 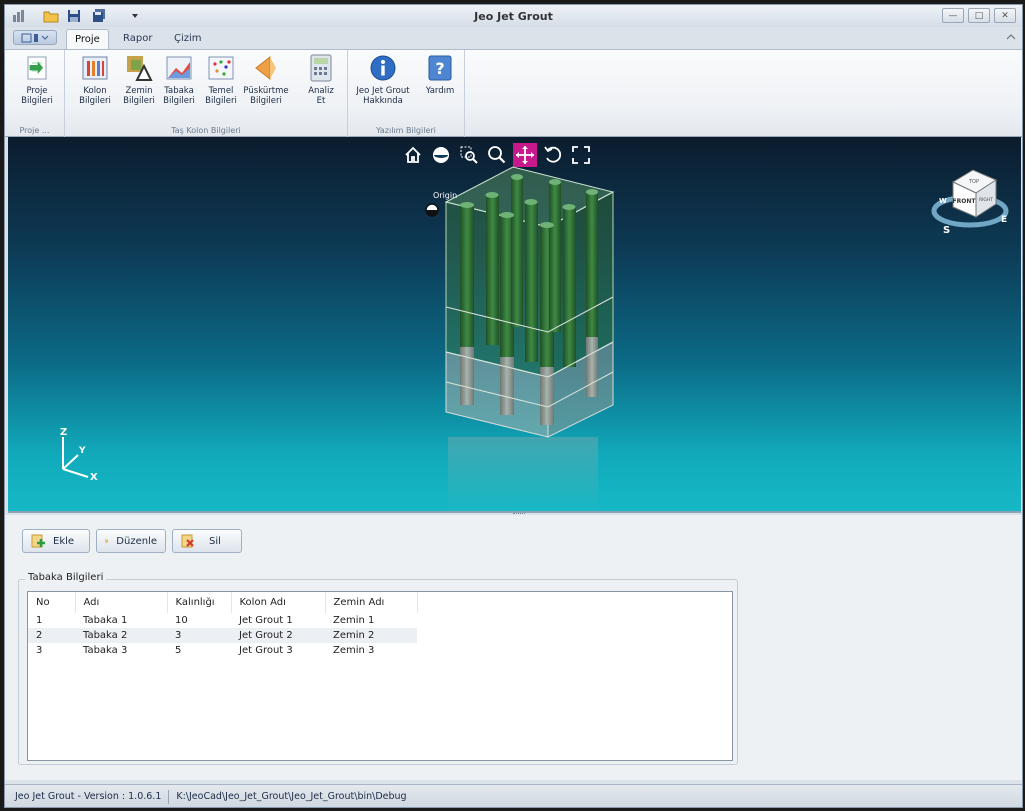 I want to click on cell-adi: Tabaka 3, so click(x=105, y=650).